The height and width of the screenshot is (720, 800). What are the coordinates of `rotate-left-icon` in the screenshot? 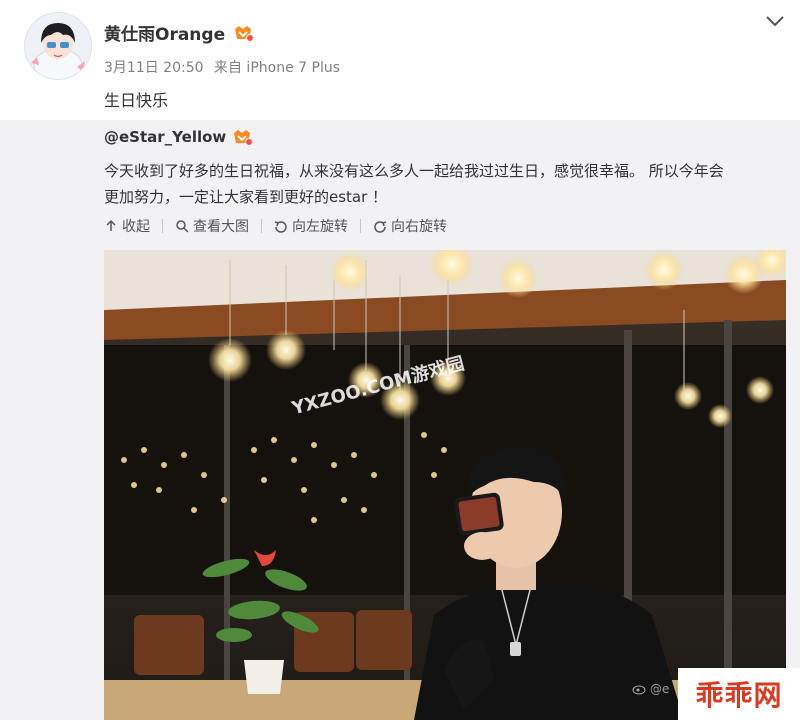 It's located at (280, 227).